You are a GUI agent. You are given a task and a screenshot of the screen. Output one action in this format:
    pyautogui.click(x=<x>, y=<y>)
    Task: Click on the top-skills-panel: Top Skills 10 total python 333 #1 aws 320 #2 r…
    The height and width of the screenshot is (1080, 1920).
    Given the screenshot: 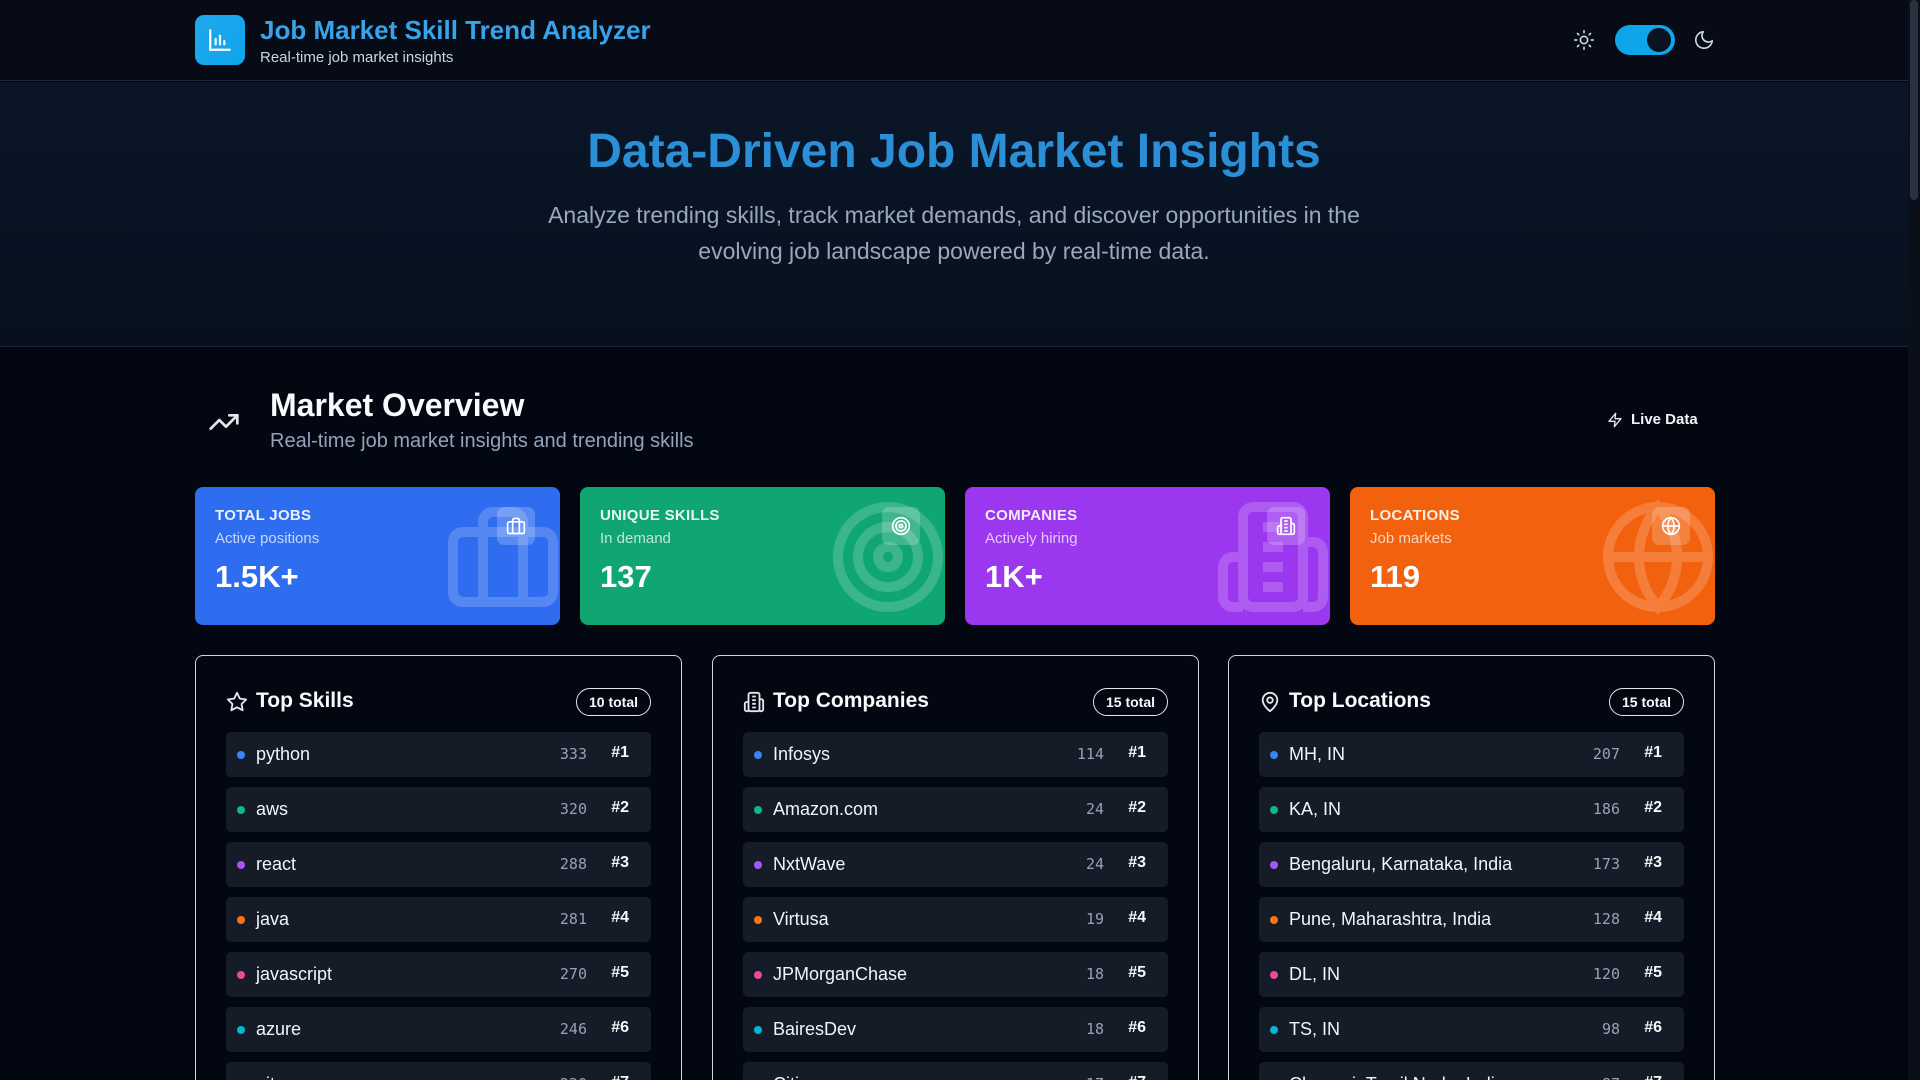 What is the action you would take?
    pyautogui.click(x=438, y=867)
    